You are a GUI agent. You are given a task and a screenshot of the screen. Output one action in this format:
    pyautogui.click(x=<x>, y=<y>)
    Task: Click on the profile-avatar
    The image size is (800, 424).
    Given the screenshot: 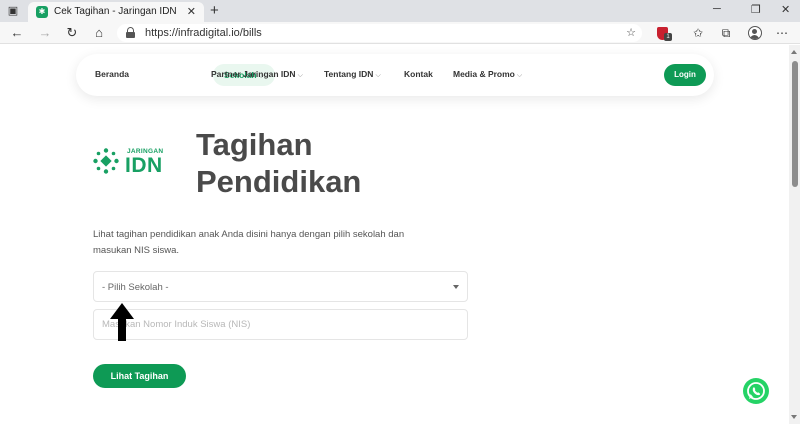 What is the action you would take?
    pyautogui.click(x=755, y=33)
    